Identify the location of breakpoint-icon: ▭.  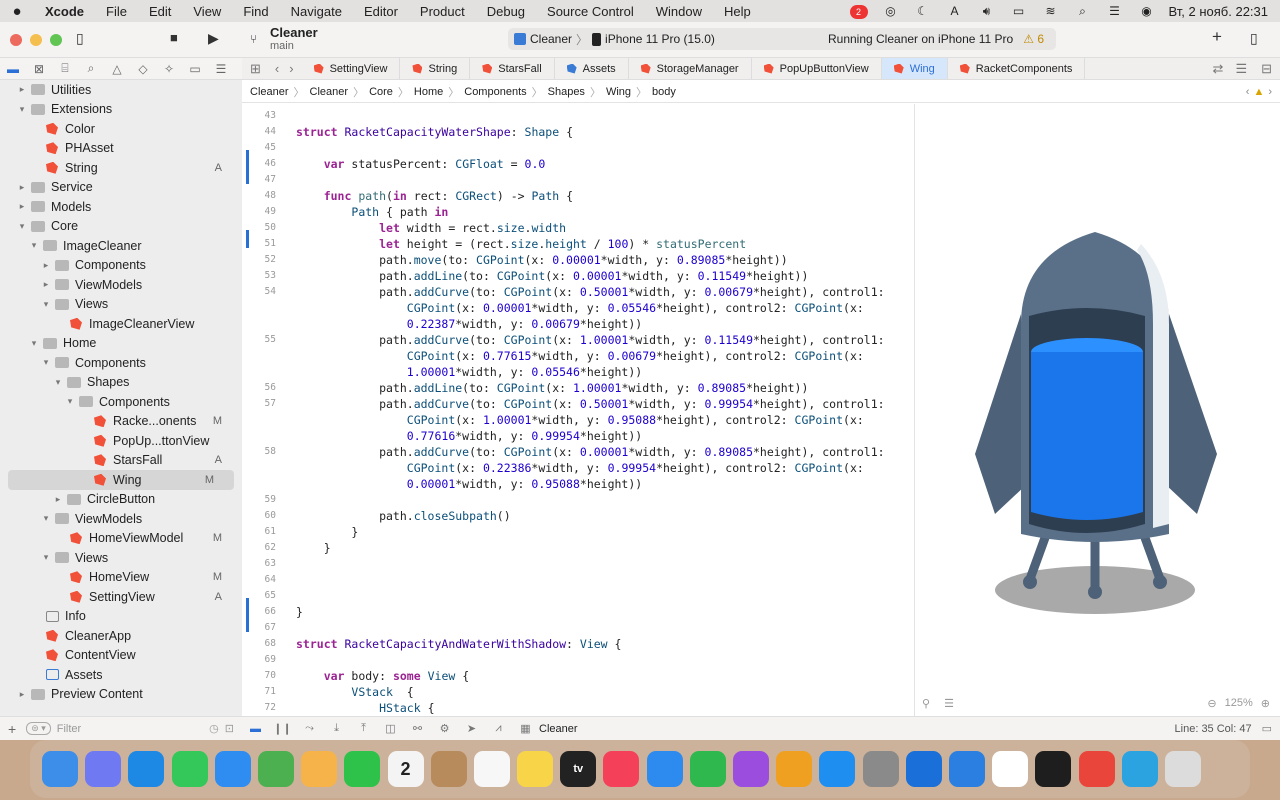
(195, 69).